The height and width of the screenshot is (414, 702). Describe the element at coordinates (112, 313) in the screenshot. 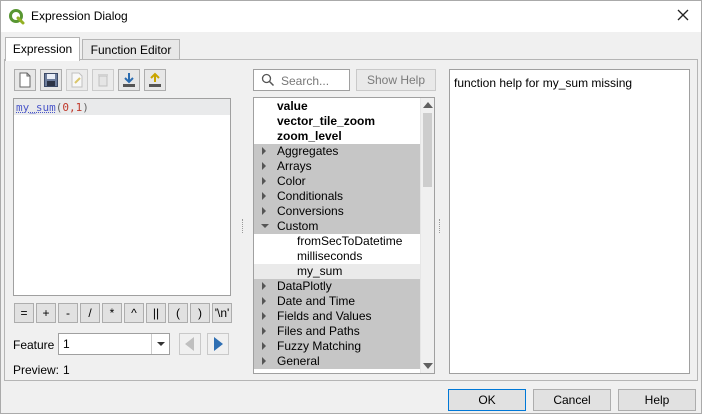

I see `operator-multiply-button: *` at that location.